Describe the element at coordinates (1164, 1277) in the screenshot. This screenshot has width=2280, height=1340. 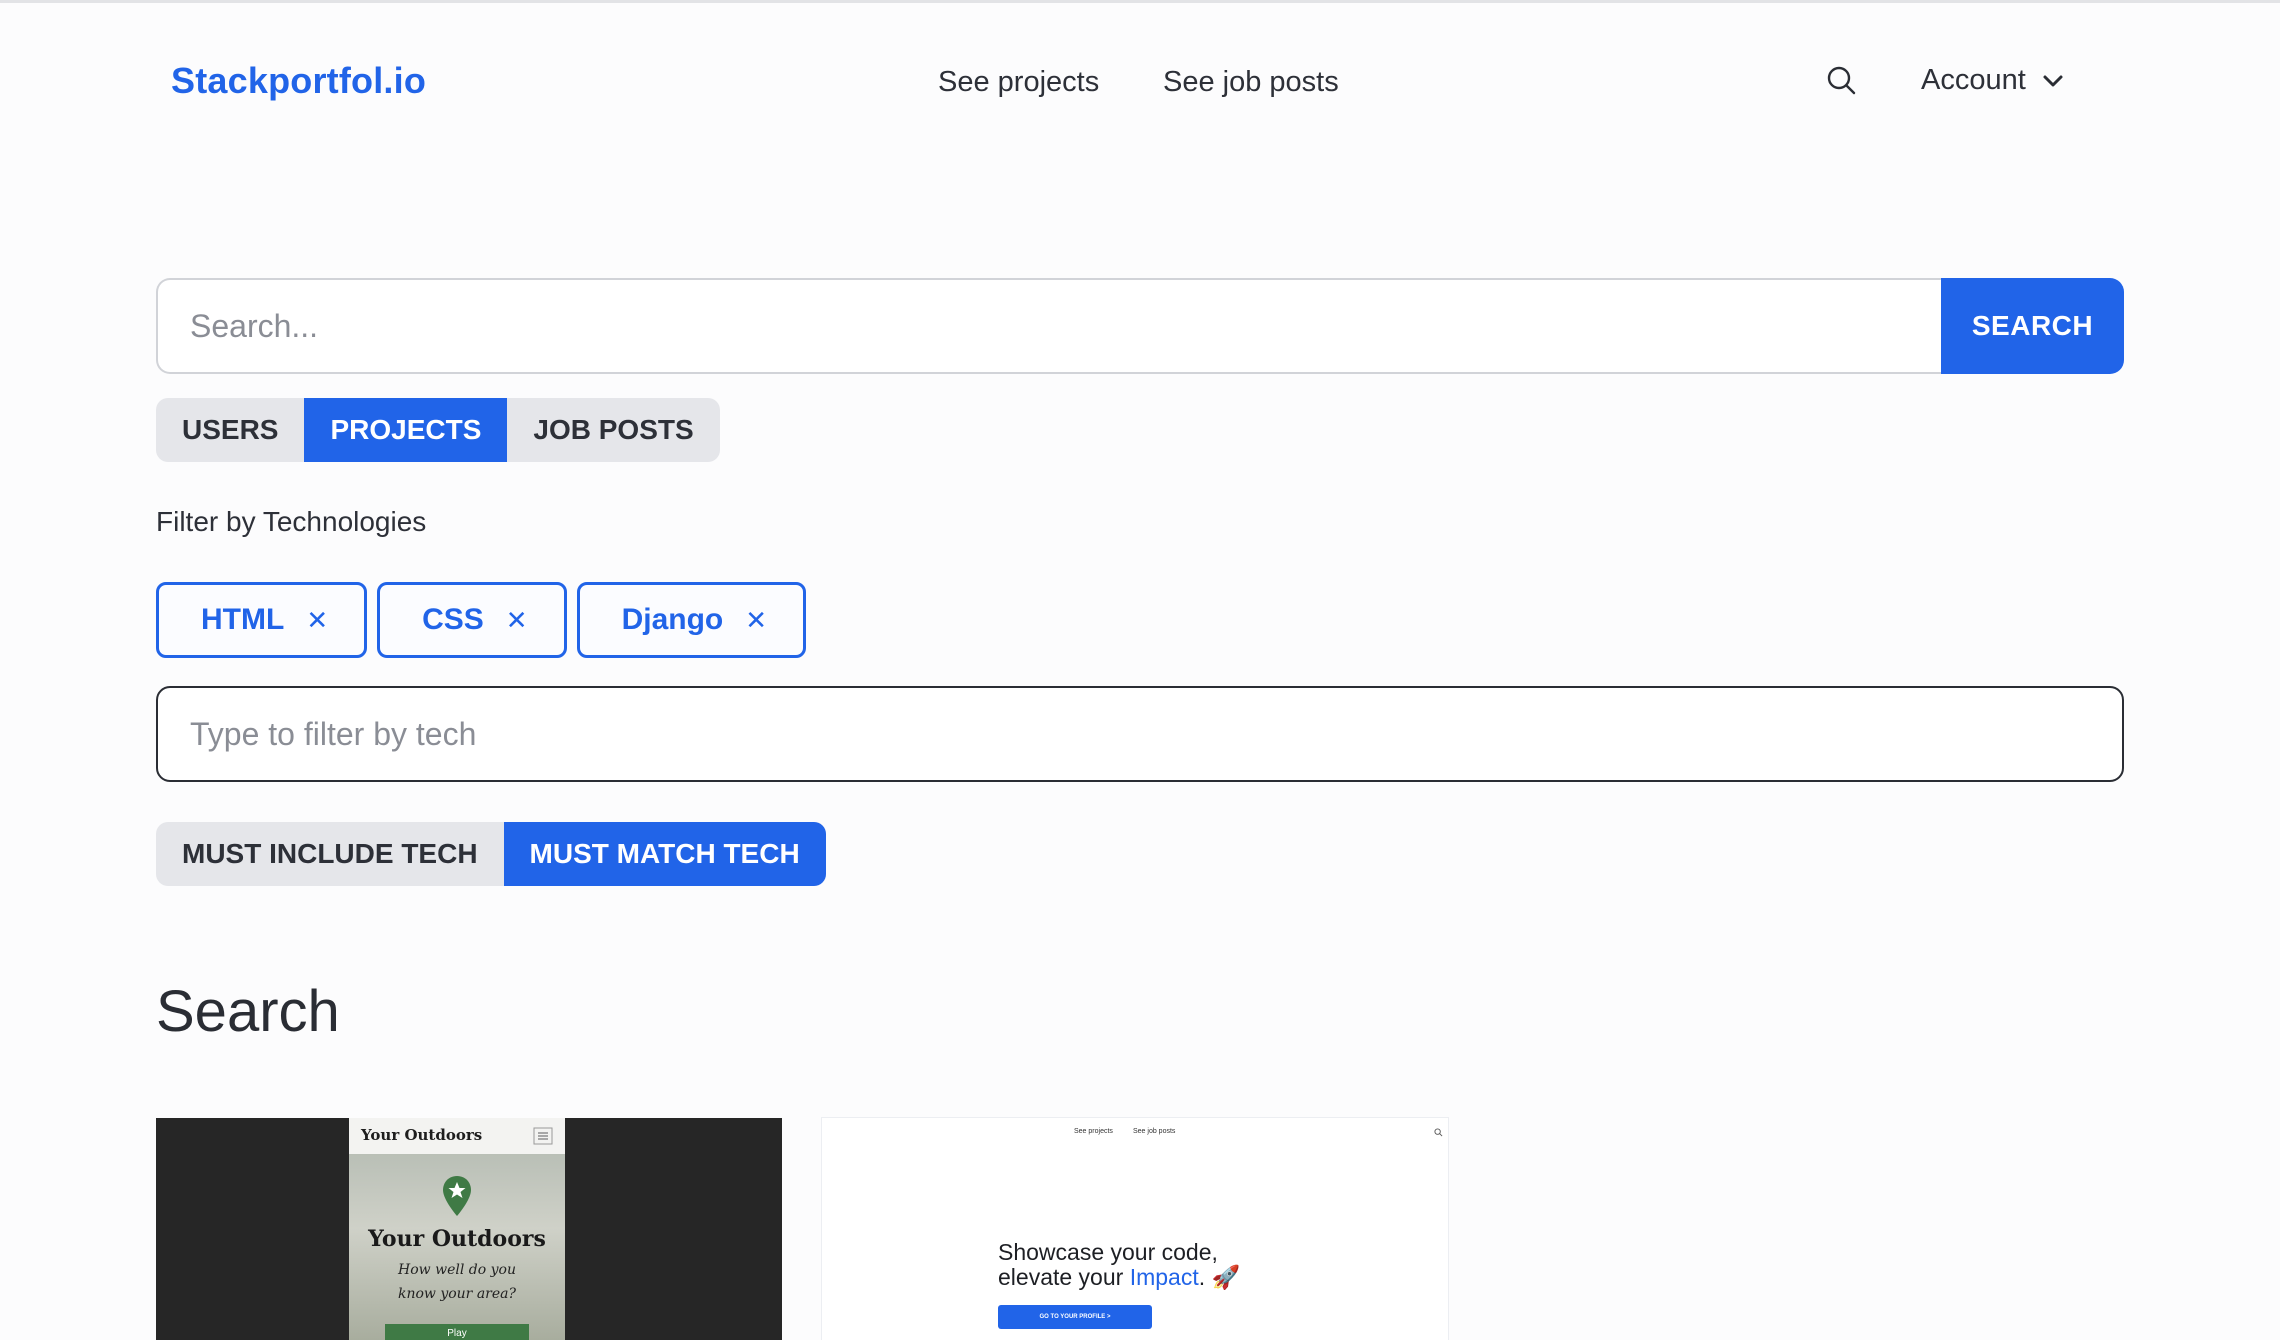
I see `preview-headline-impact: Impact` at that location.